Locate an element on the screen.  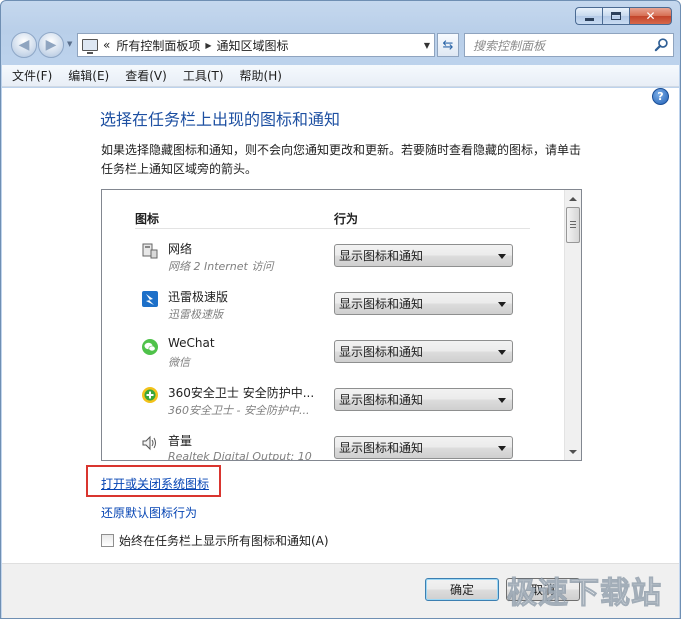
list-item-volume: 音量 Realtek Digital Output: 10 显示图标和通知 is located at coordinates (332, 445).